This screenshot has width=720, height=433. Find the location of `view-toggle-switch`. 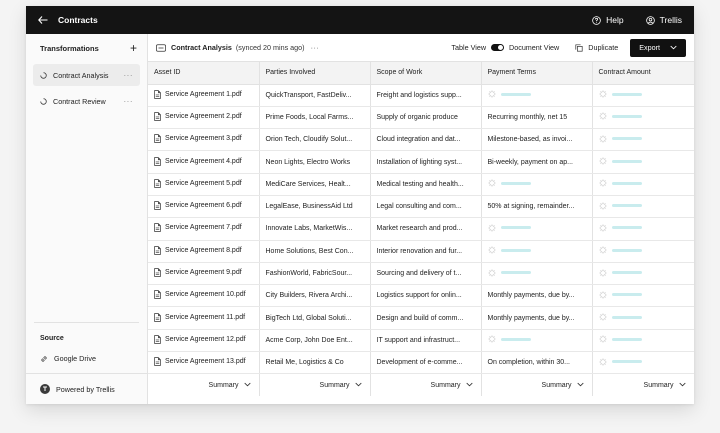

view-toggle-switch is located at coordinates (498, 47).